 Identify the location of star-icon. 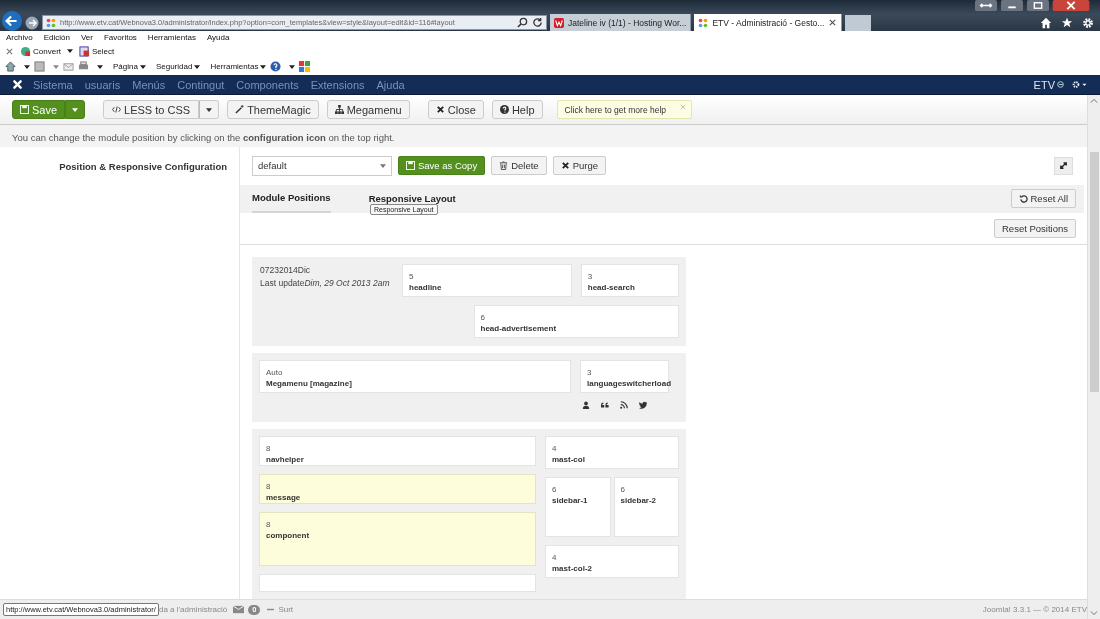
(1067, 22).